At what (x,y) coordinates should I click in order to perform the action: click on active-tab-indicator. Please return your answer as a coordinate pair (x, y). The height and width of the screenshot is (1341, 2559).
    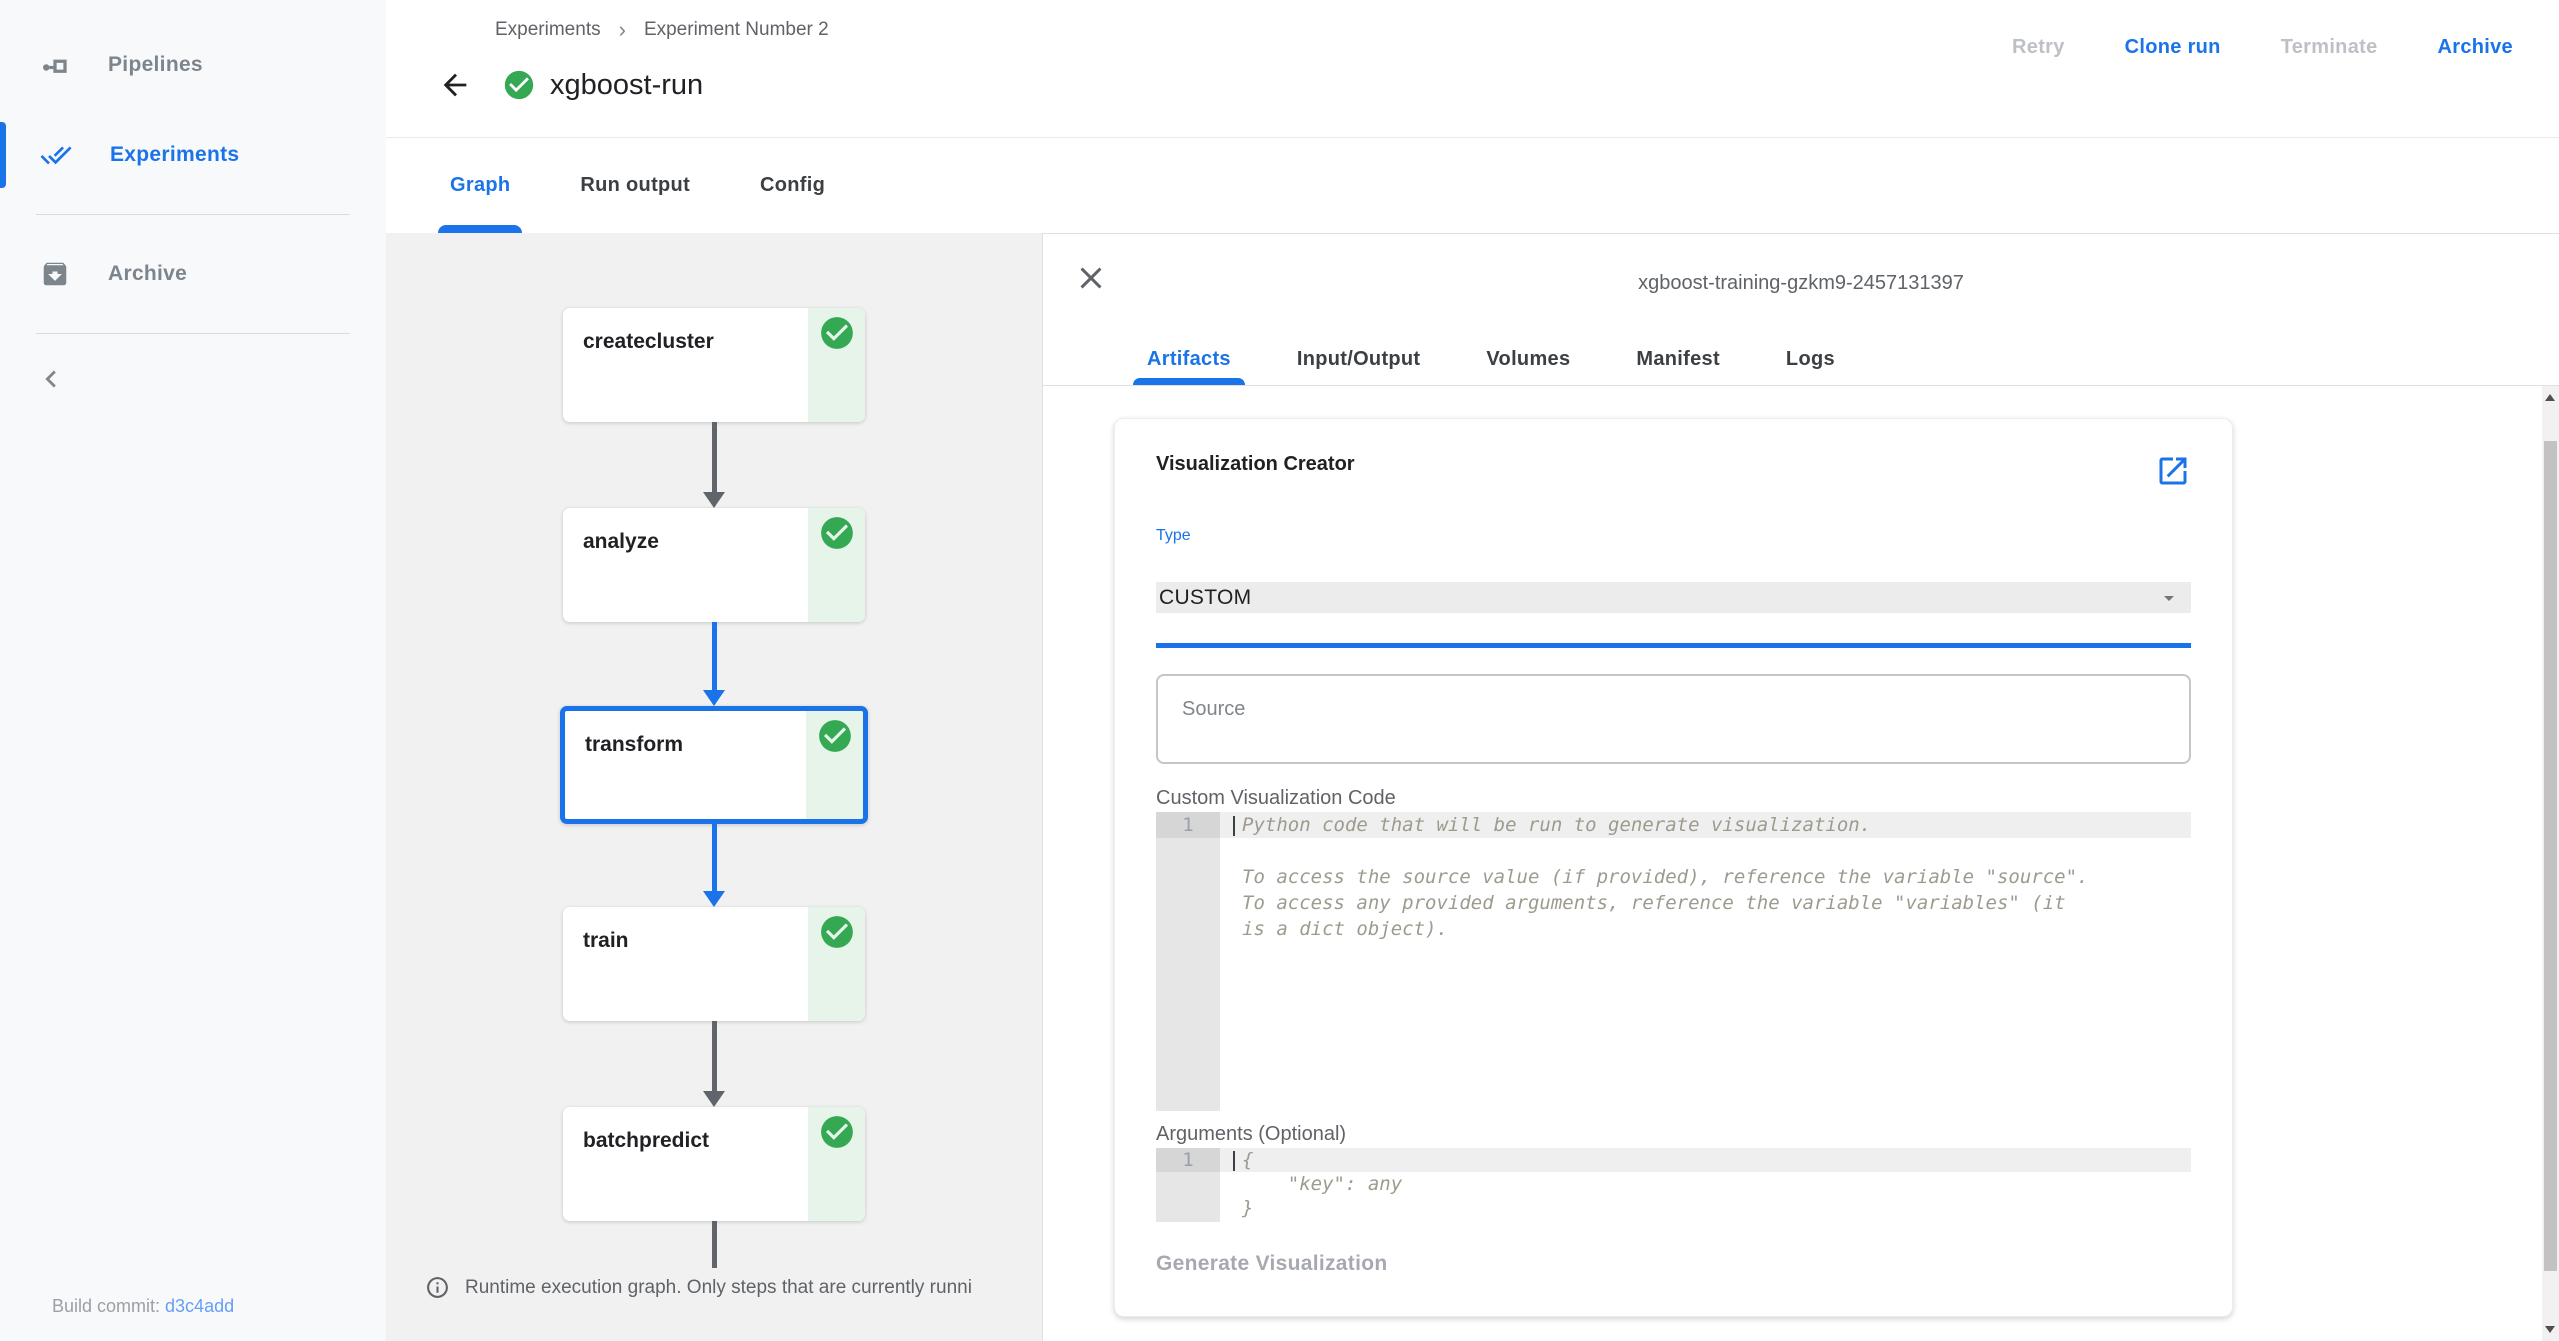
    Looking at the image, I should click on (1189, 381).